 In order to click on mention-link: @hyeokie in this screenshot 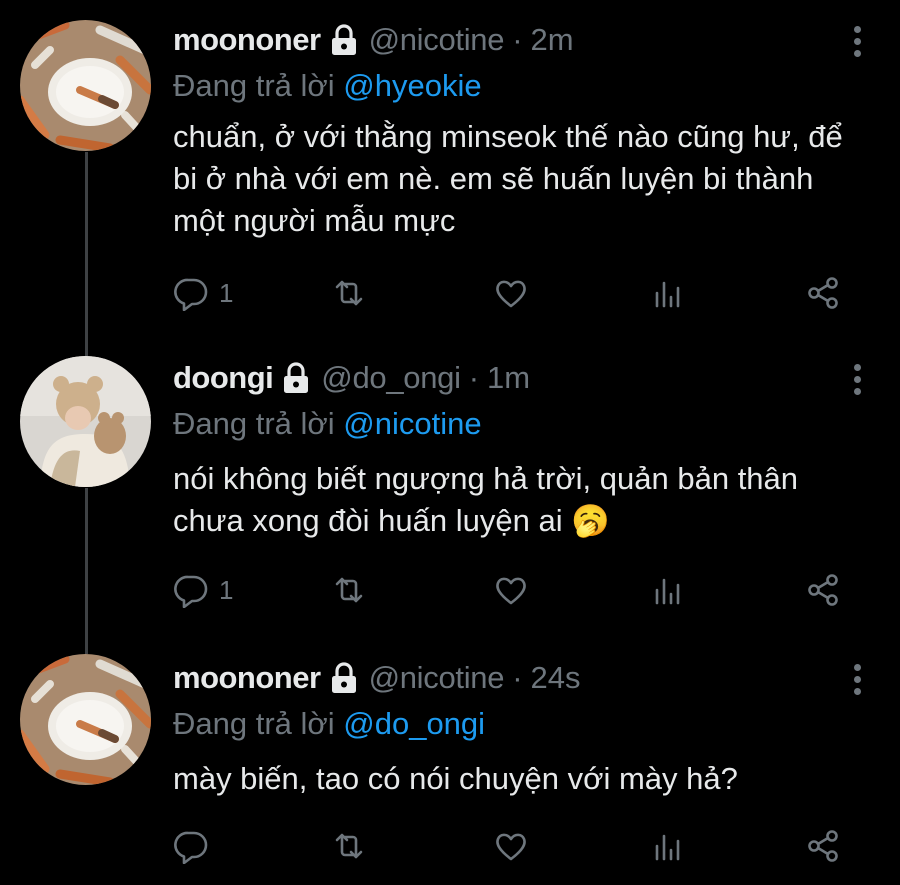, I will do `click(412, 85)`.